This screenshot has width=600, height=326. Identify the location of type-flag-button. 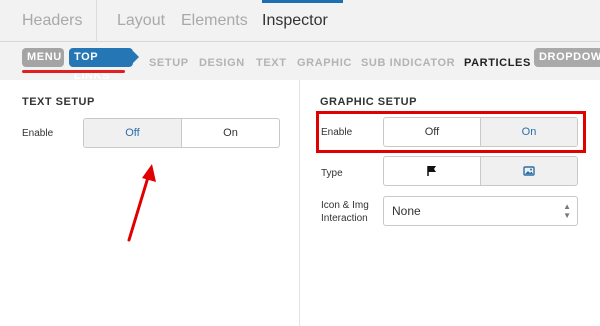
(432, 171).